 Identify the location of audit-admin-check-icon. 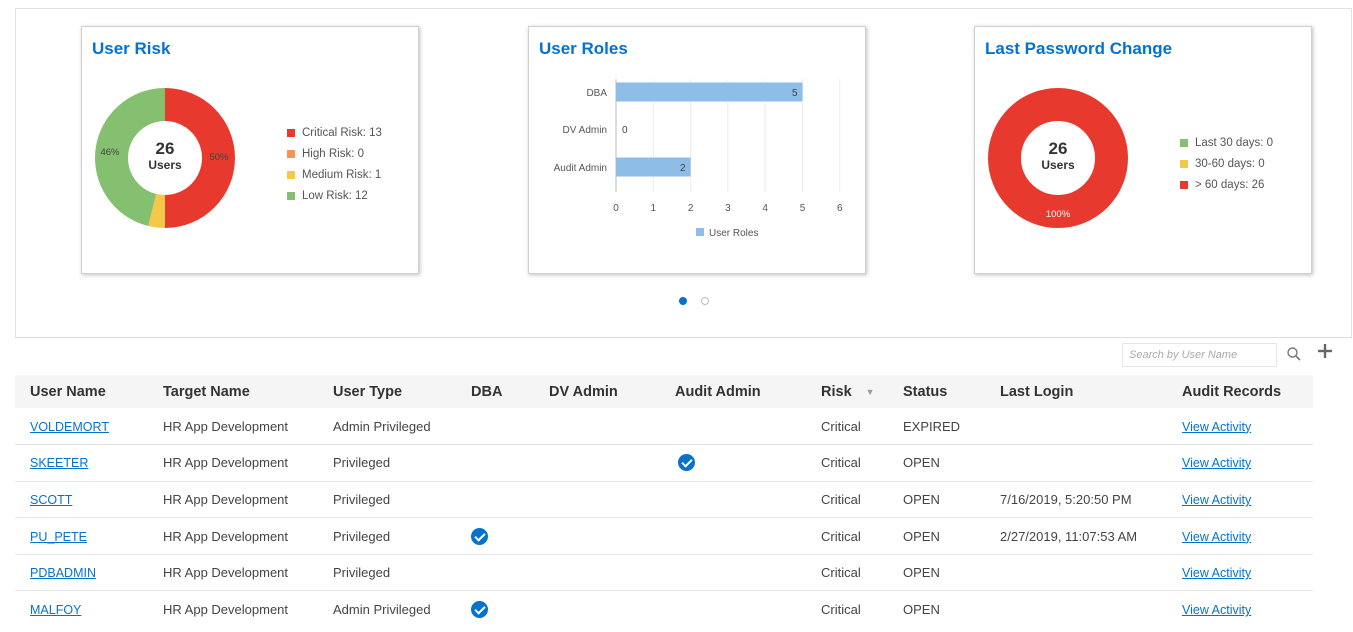
(686, 463).